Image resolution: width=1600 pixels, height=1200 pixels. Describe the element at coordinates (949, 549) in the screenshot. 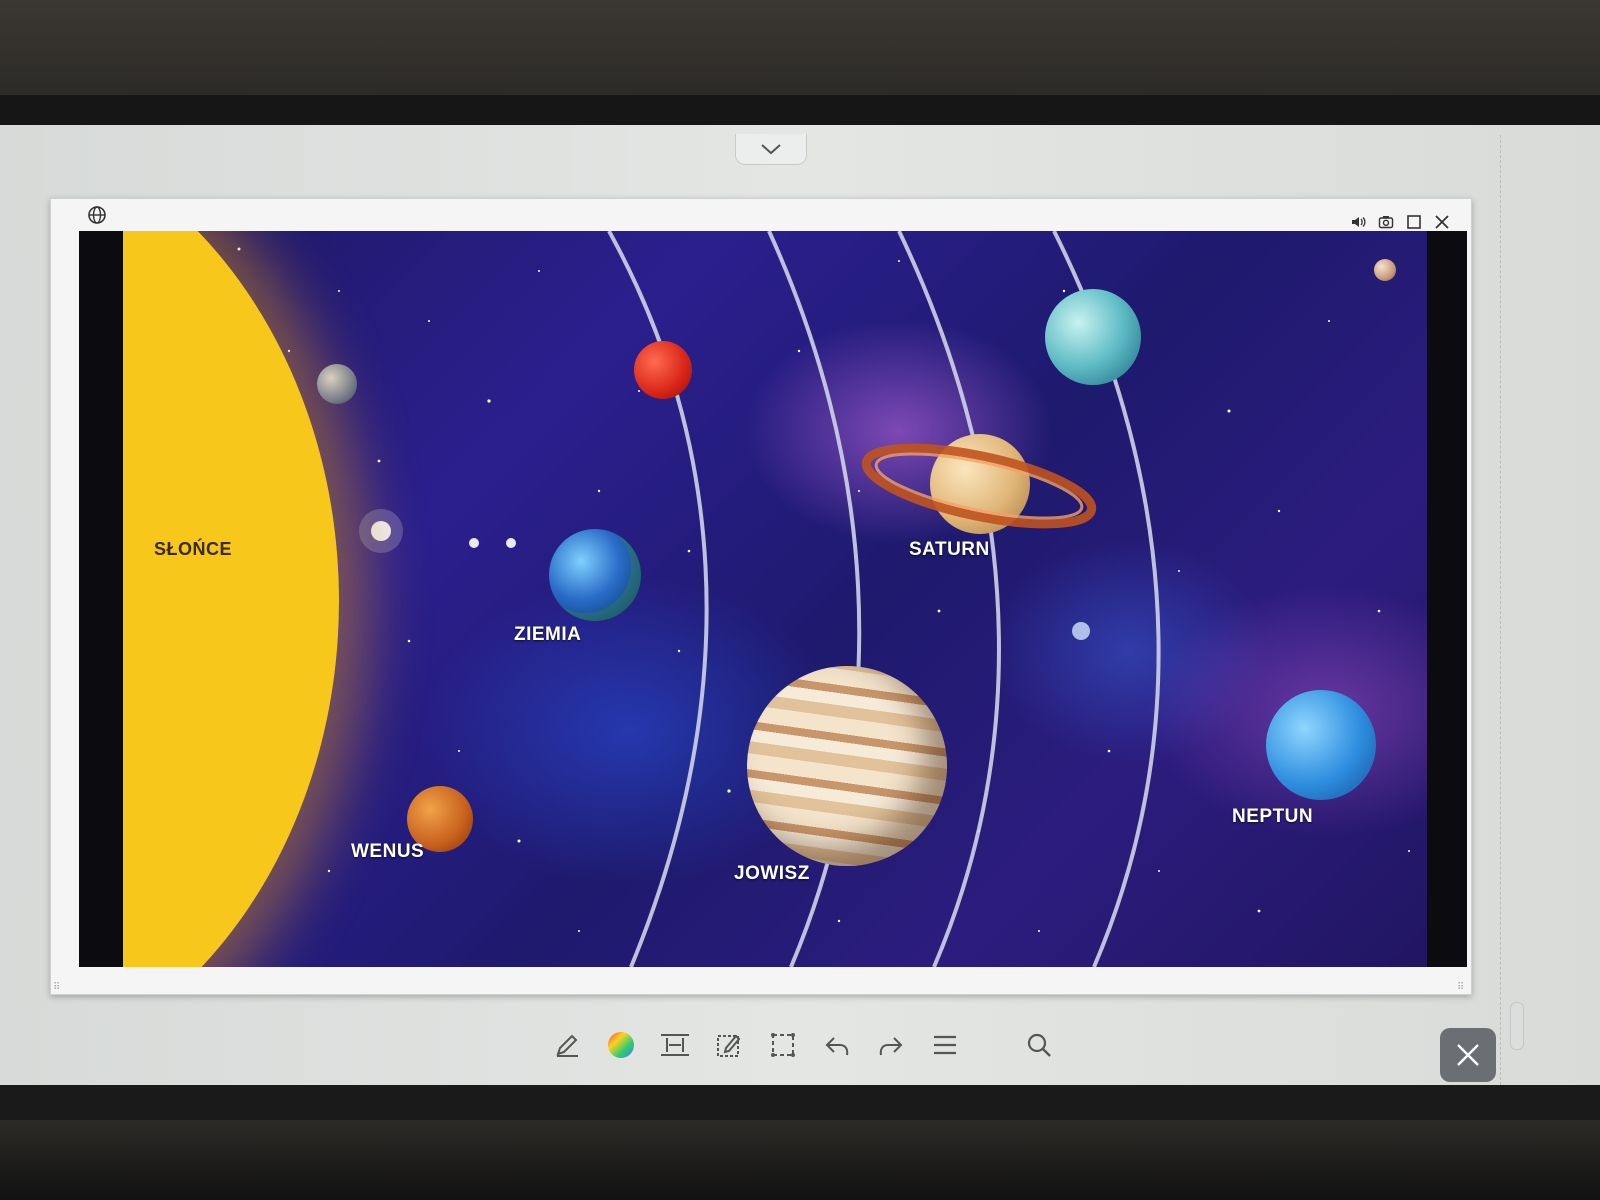

I see `saturn-label: SATURN` at that location.